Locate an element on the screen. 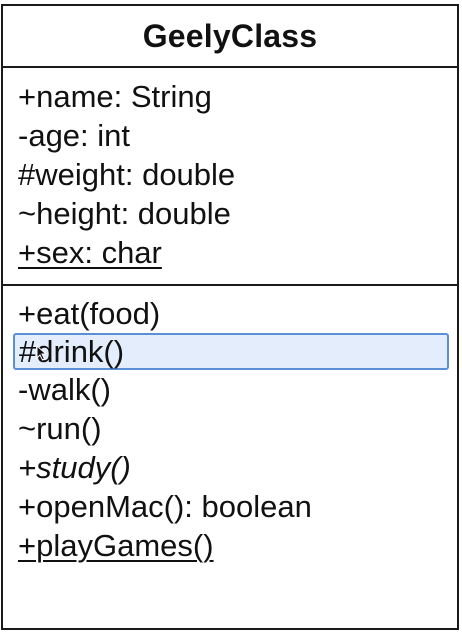 Image resolution: width=462 pixels, height=634 pixels. method-drink: #drink() is located at coordinates (231, 351).